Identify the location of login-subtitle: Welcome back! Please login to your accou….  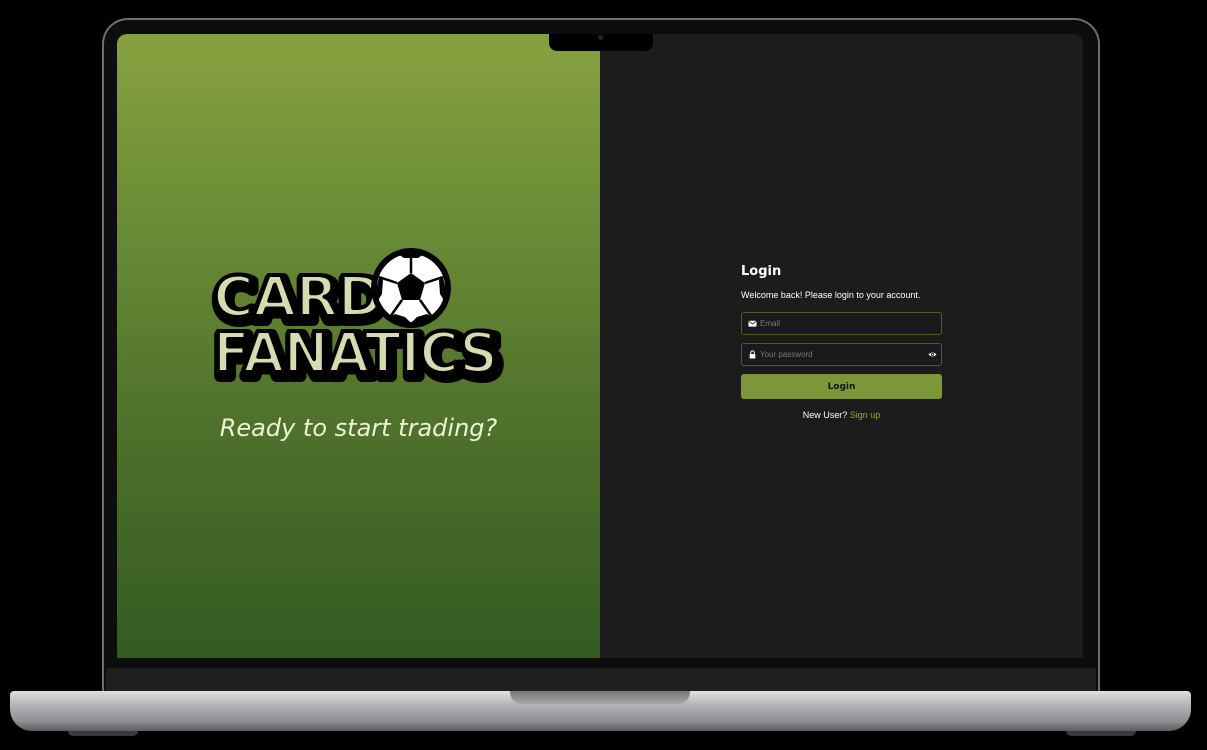
(831, 295).